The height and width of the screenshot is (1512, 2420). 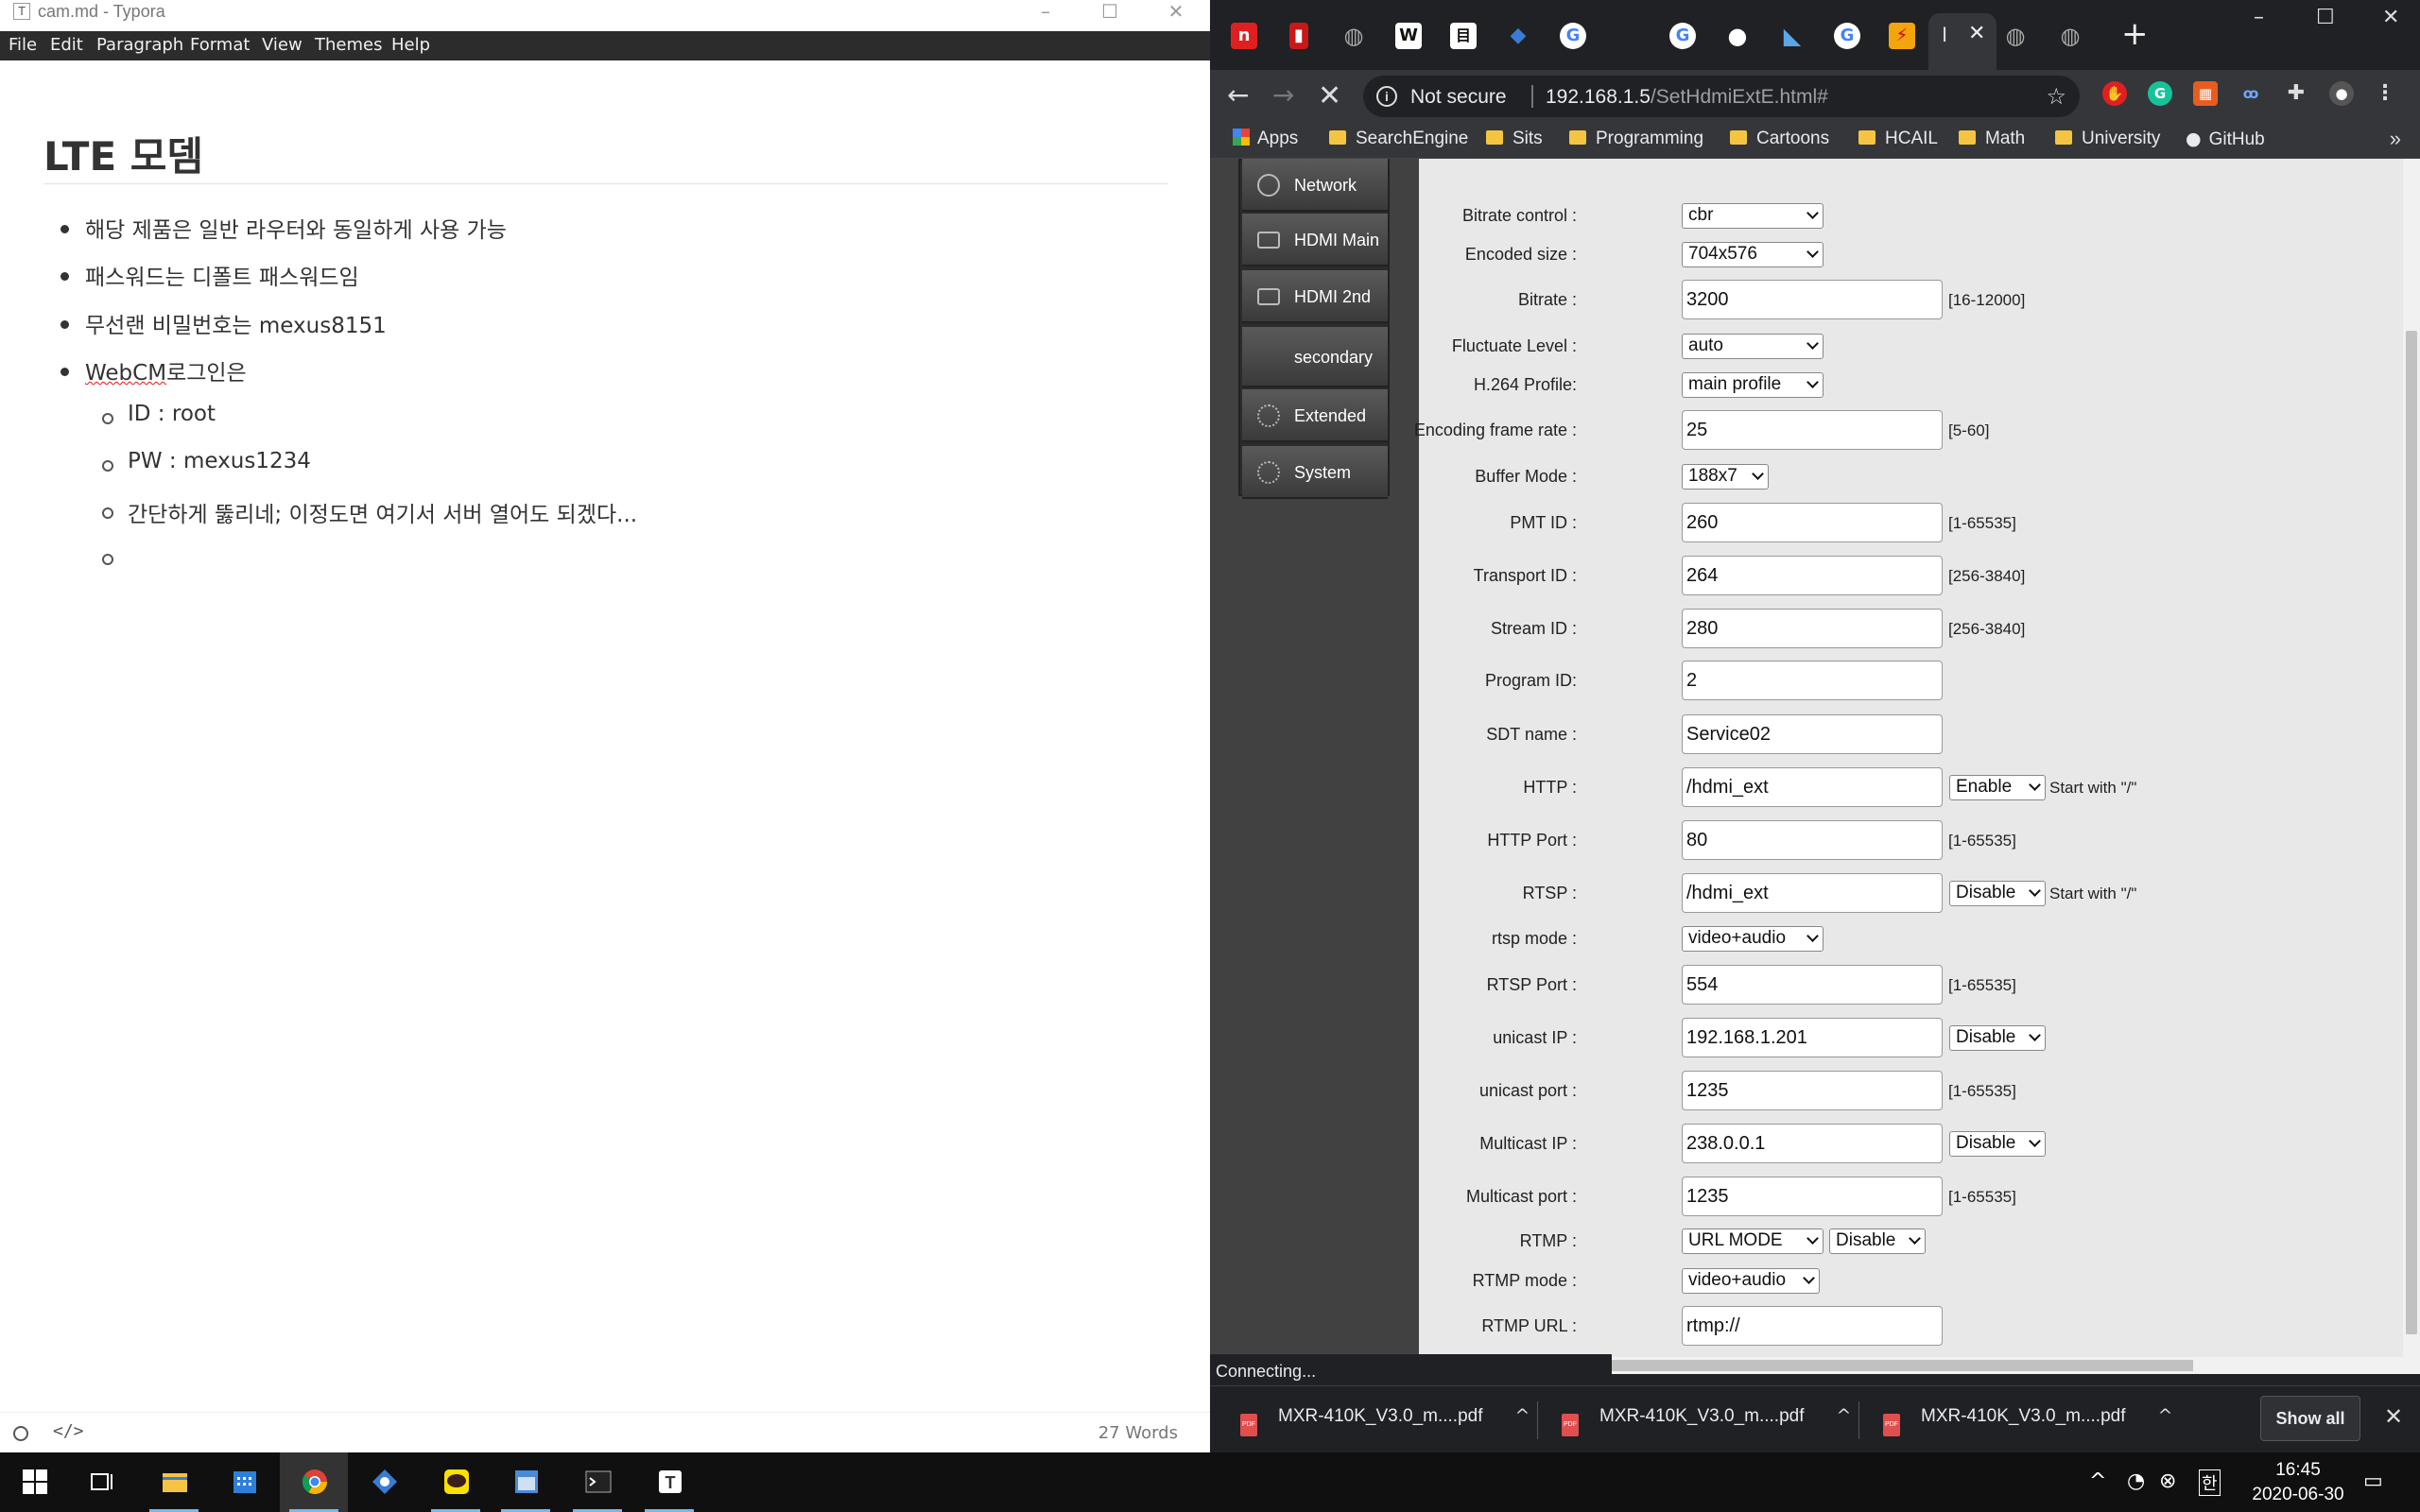 What do you see at coordinates (1812, 522) in the screenshot?
I see `pmt-id-input: 260` at bounding box center [1812, 522].